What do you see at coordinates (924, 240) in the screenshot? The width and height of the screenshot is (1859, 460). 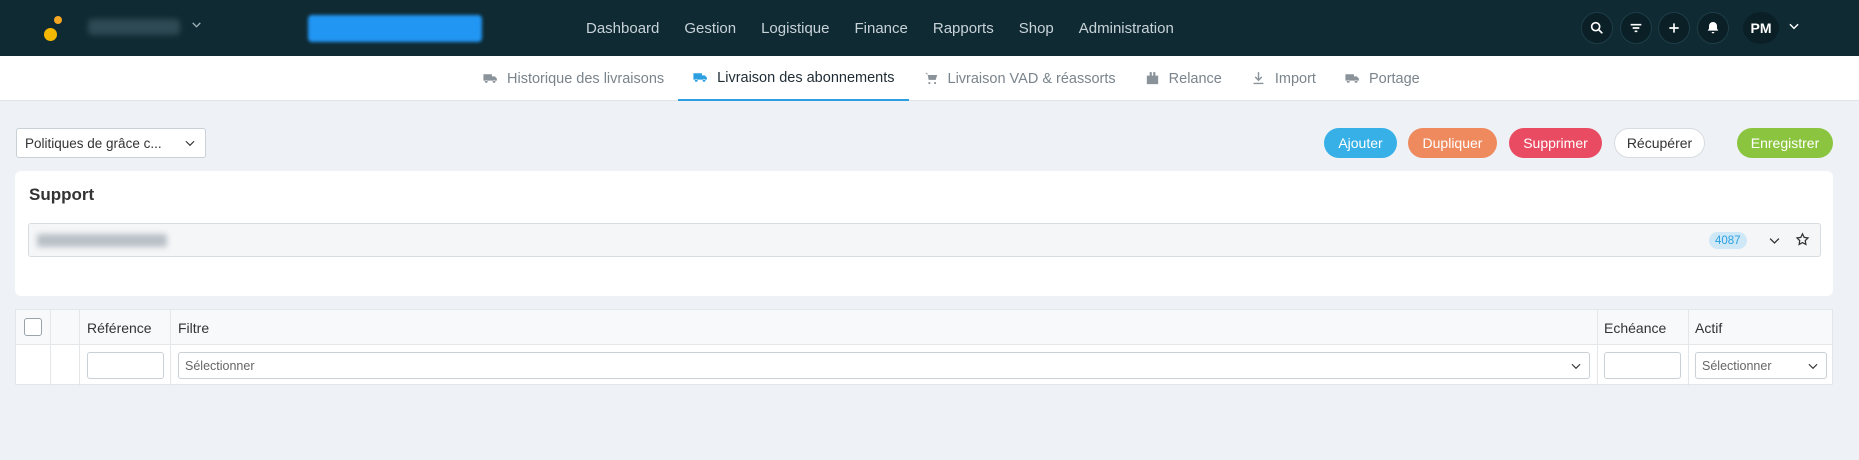 I see `support-select: 4087` at bounding box center [924, 240].